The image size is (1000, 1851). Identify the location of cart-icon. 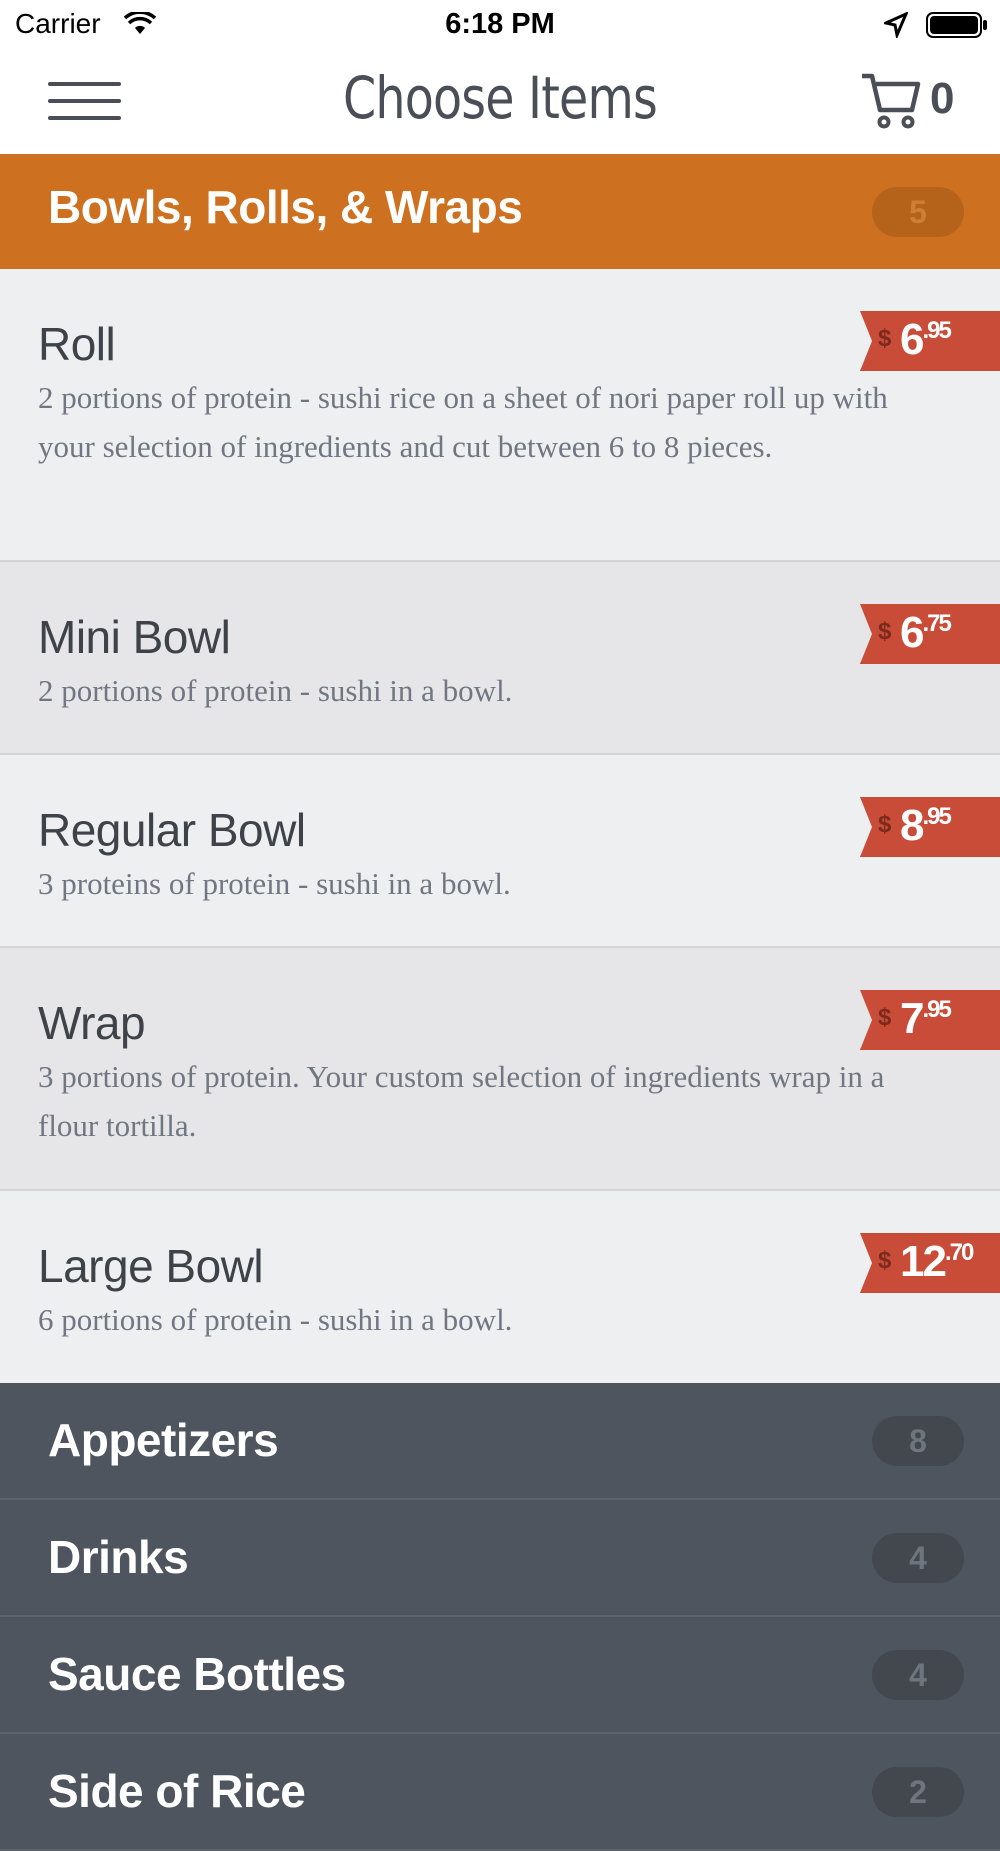
(891, 101).